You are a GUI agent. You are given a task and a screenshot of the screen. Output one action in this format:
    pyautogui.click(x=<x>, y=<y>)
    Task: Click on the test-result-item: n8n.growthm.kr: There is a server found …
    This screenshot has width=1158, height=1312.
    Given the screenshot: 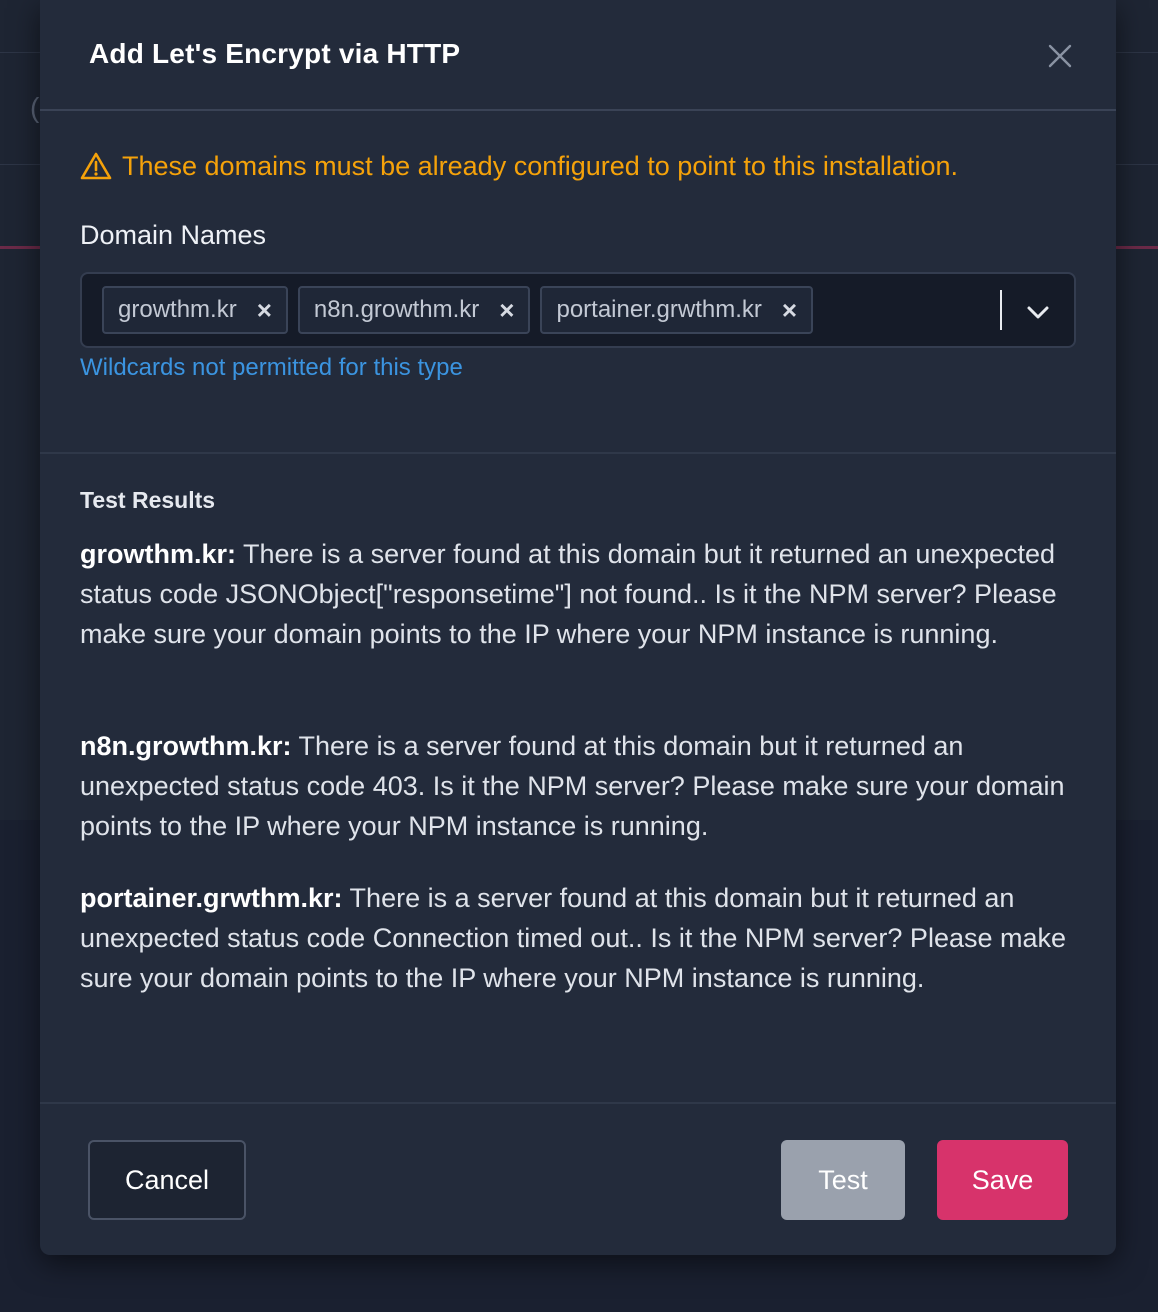 What is the action you would take?
    pyautogui.click(x=580, y=786)
    